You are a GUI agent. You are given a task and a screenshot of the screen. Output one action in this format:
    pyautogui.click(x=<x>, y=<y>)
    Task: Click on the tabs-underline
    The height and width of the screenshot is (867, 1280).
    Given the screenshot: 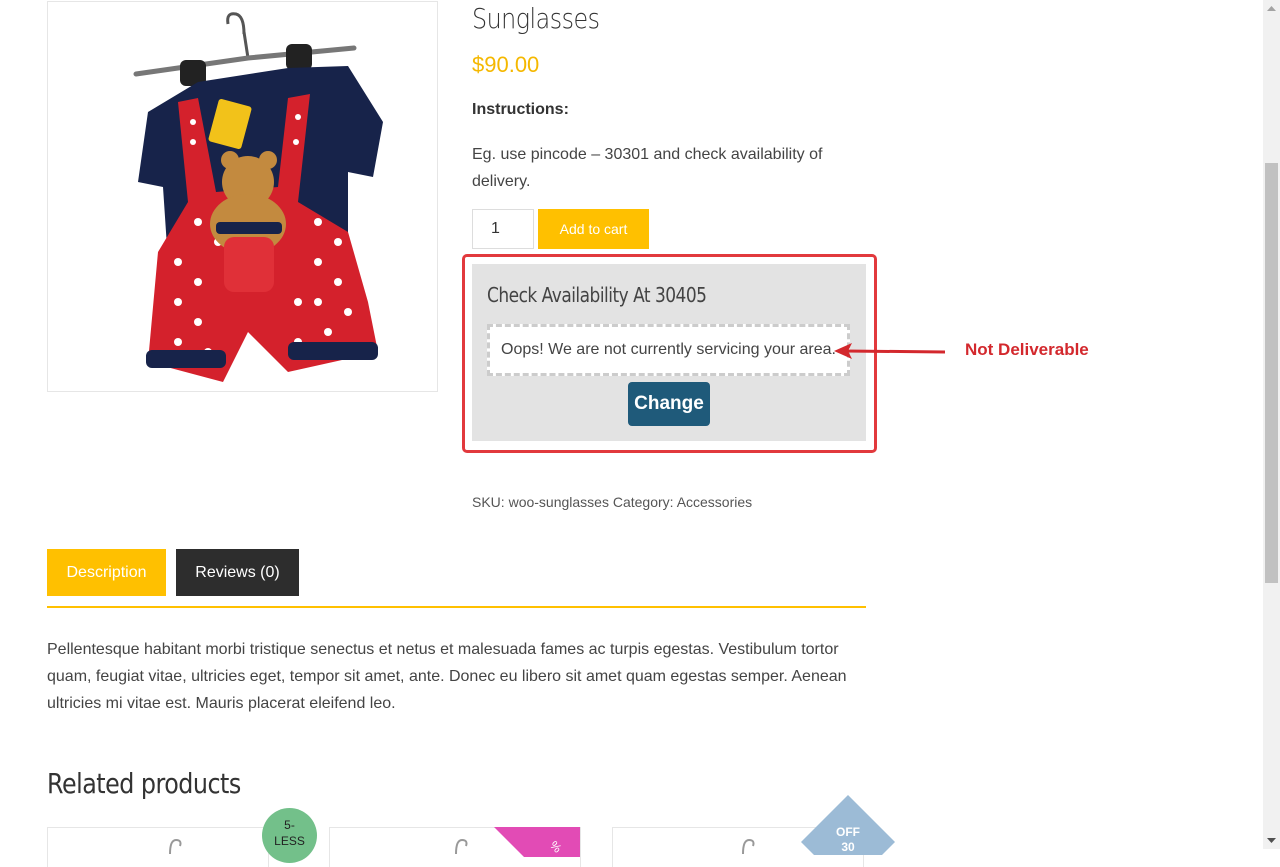 What is the action you would take?
    pyautogui.click(x=456, y=607)
    